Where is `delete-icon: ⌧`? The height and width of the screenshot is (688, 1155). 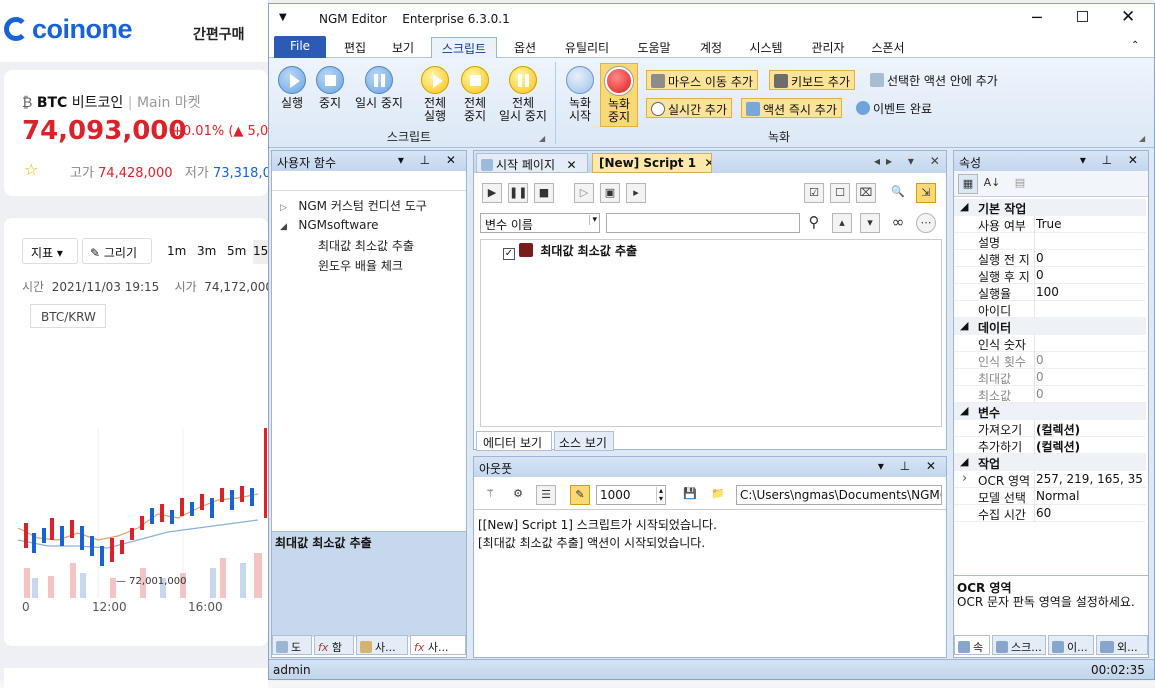
delete-icon: ⌧ is located at coordinates (866, 193).